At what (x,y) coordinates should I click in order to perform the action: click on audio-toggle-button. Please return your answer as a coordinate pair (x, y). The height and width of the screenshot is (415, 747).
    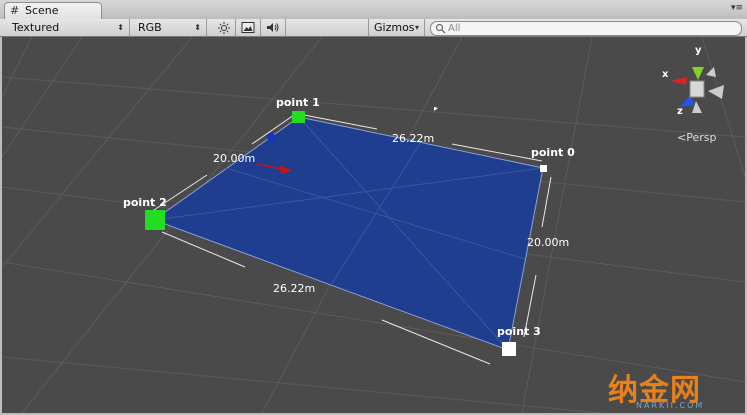
    Looking at the image, I should click on (273, 27).